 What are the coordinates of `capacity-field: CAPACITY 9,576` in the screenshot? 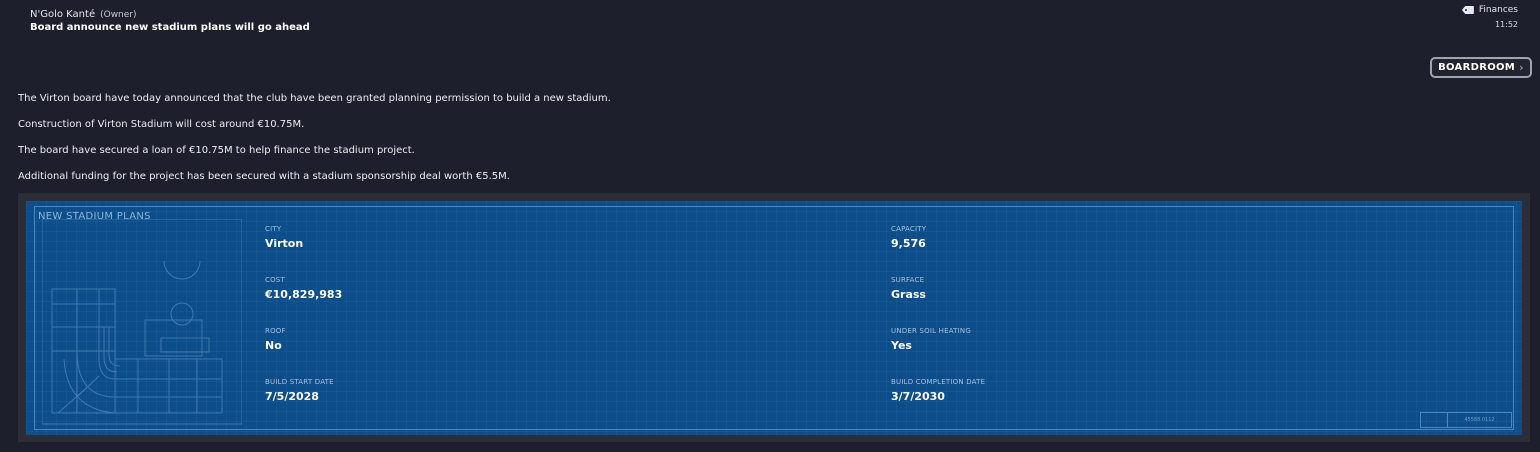 It's located at (908, 237).